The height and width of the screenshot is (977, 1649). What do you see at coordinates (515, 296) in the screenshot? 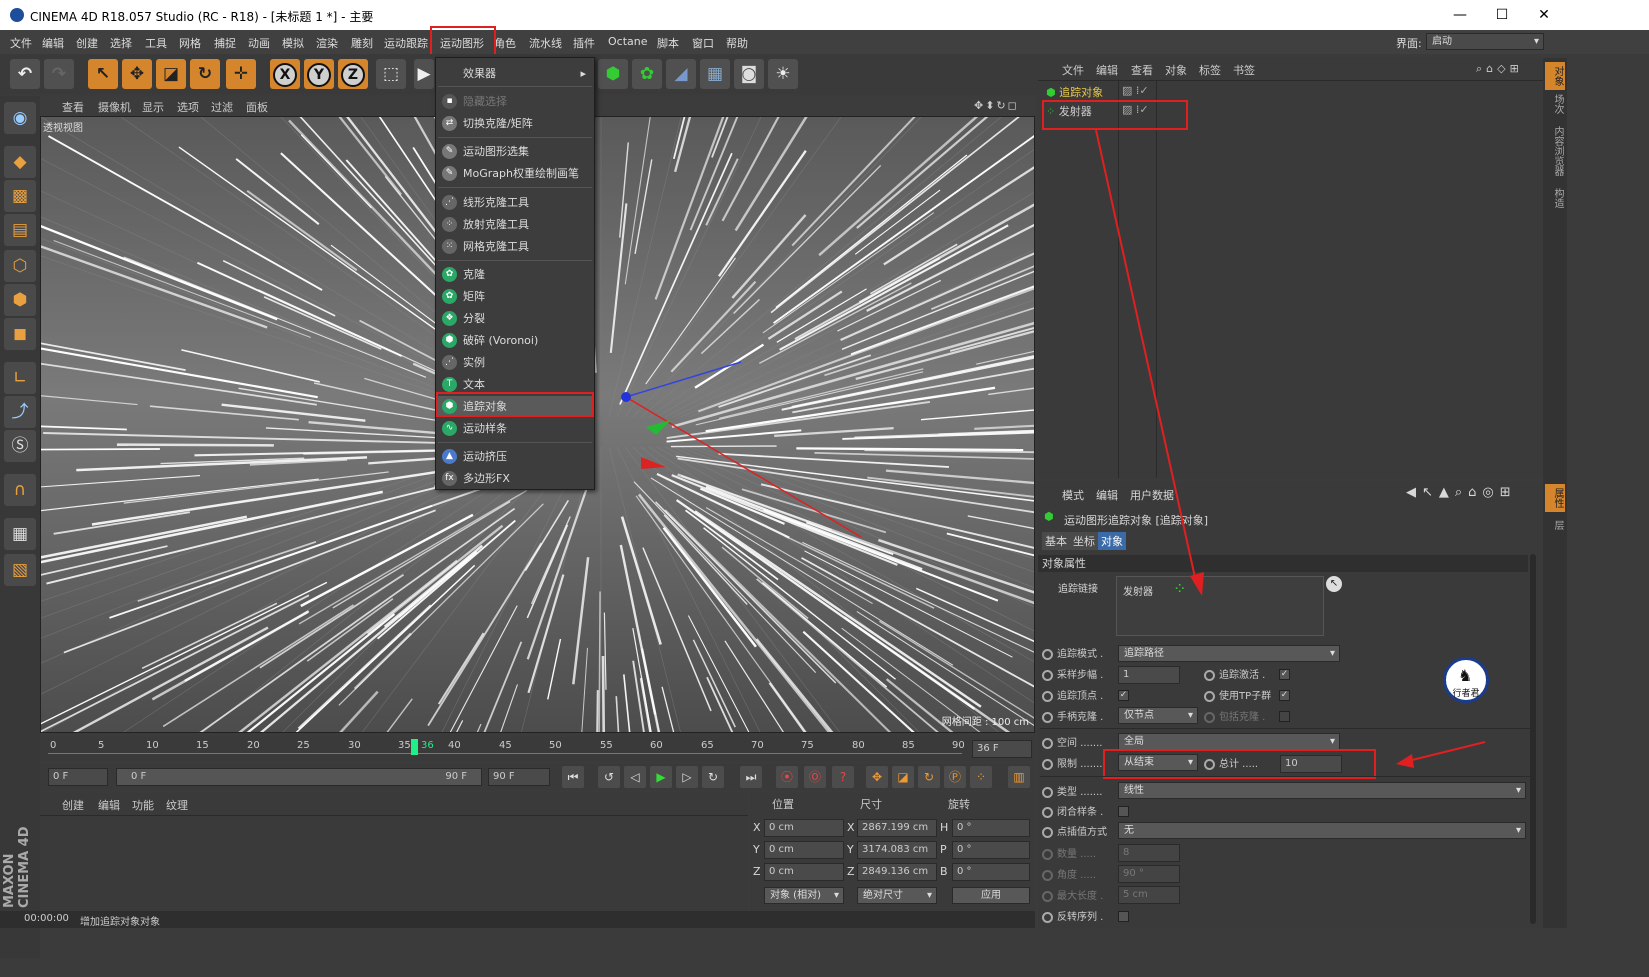
I see `menu-item-matrix: ✿ 矩阵` at bounding box center [515, 296].